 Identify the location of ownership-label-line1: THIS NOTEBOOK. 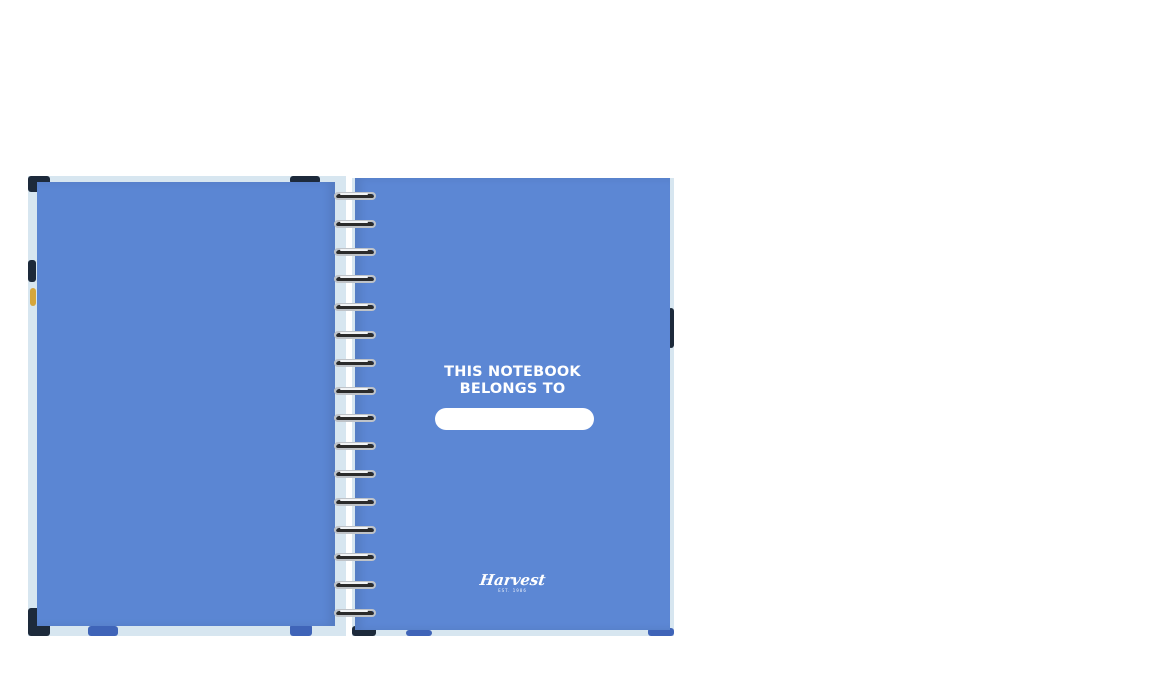
(512, 372).